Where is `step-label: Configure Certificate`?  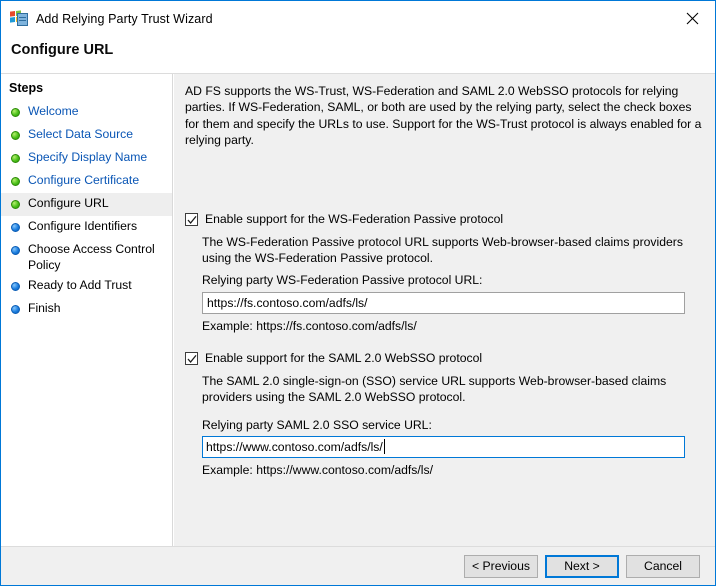 step-label: Configure Certificate is located at coordinates (84, 180).